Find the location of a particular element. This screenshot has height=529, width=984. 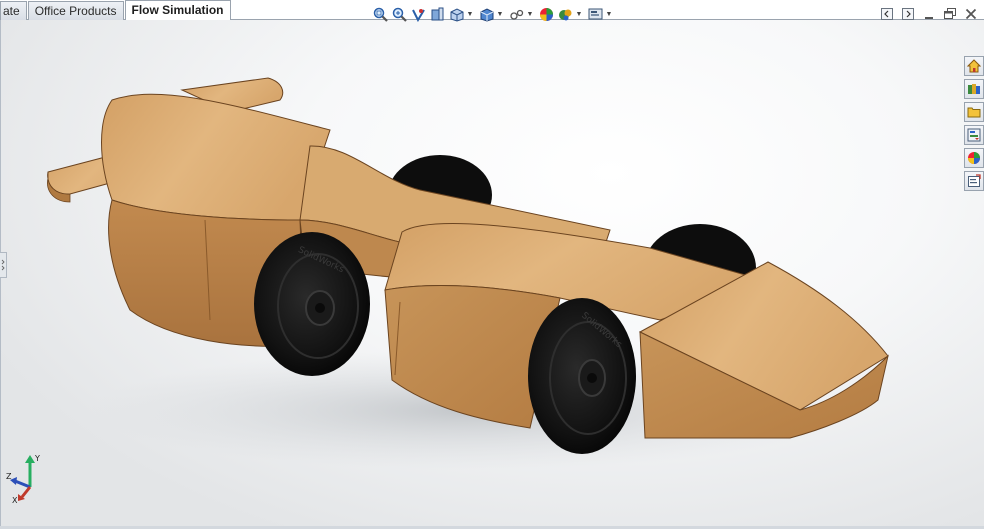

view-orientation-icon is located at coordinates (456, 14).